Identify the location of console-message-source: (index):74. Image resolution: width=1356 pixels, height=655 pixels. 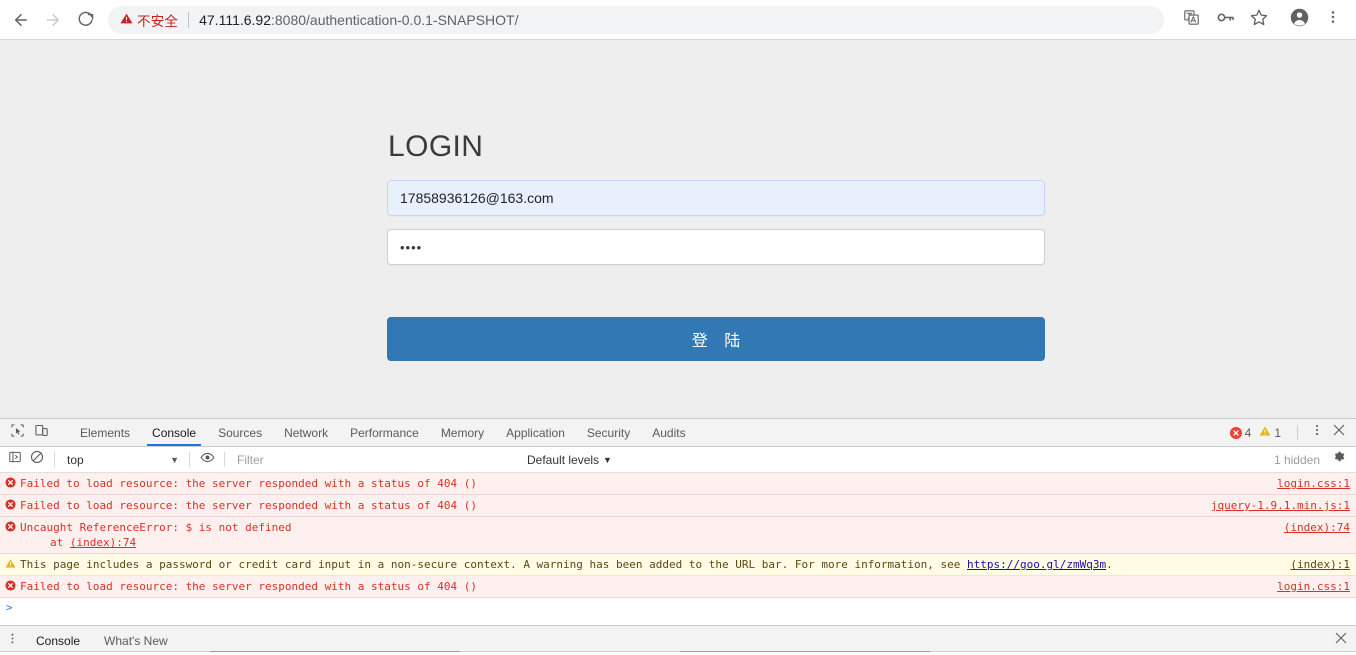
(1311, 527).